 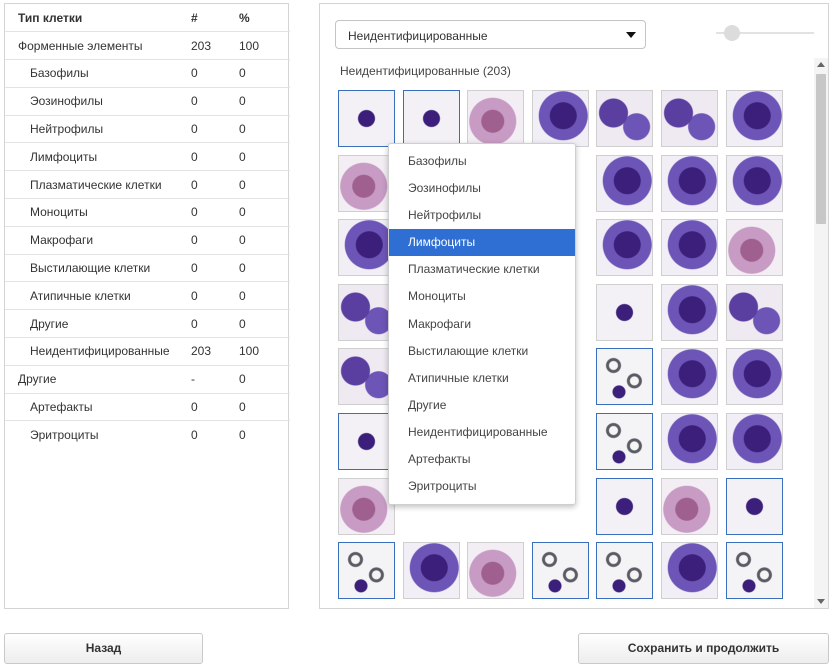 I want to click on table-row: Другие 0 0, so click(x=147, y=324).